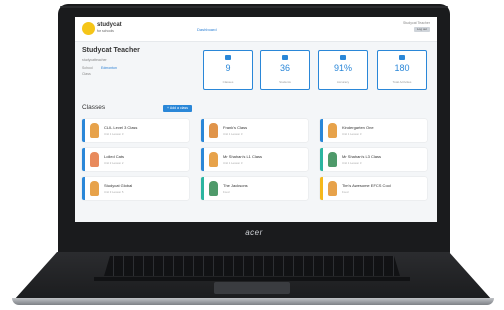  What do you see at coordinates (373, 159) in the screenshot?
I see `class-card: Mr Shahan's L3 Class Unit 1 Lesson 3` at bounding box center [373, 159].